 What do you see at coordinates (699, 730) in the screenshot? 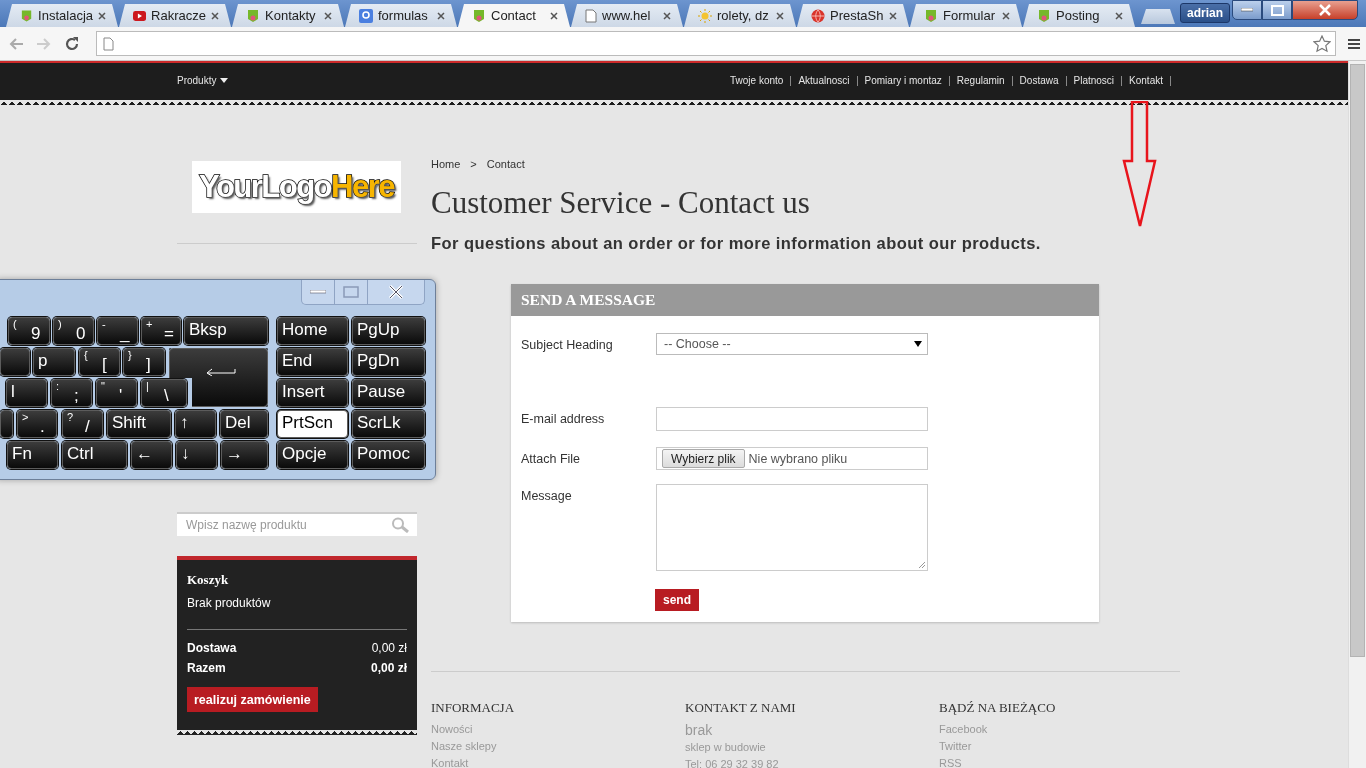
I see `contact-name: brak` at bounding box center [699, 730].